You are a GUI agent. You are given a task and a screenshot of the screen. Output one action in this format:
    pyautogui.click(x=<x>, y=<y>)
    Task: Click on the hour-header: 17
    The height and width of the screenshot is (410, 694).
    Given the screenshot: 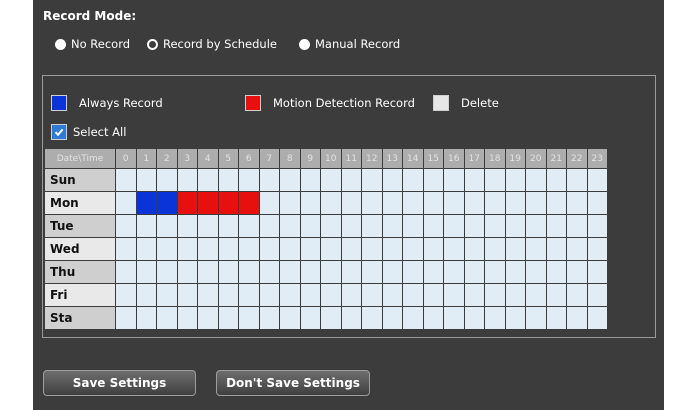 What is the action you would take?
    pyautogui.click(x=474, y=158)
    